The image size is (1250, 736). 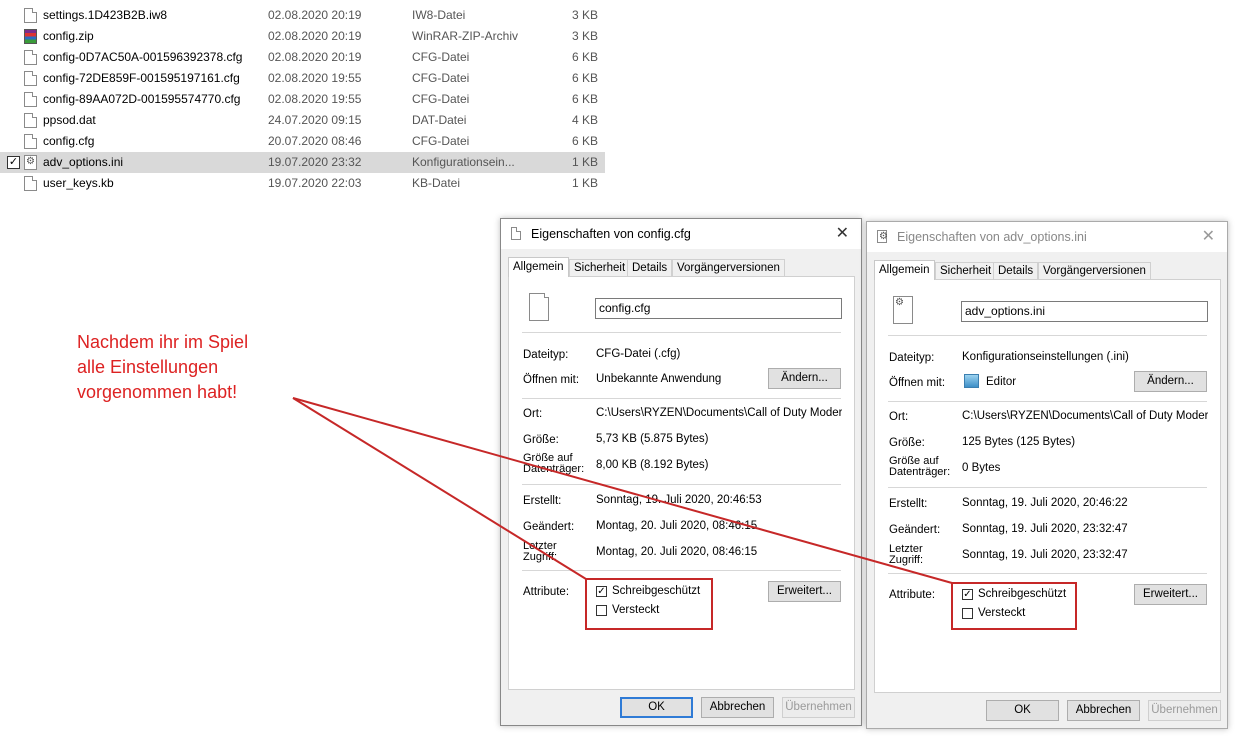 What do you see at coordinates (539, 307) in the screenshot?
I see `file-type-document-icon` at bounding box center [539, 307].